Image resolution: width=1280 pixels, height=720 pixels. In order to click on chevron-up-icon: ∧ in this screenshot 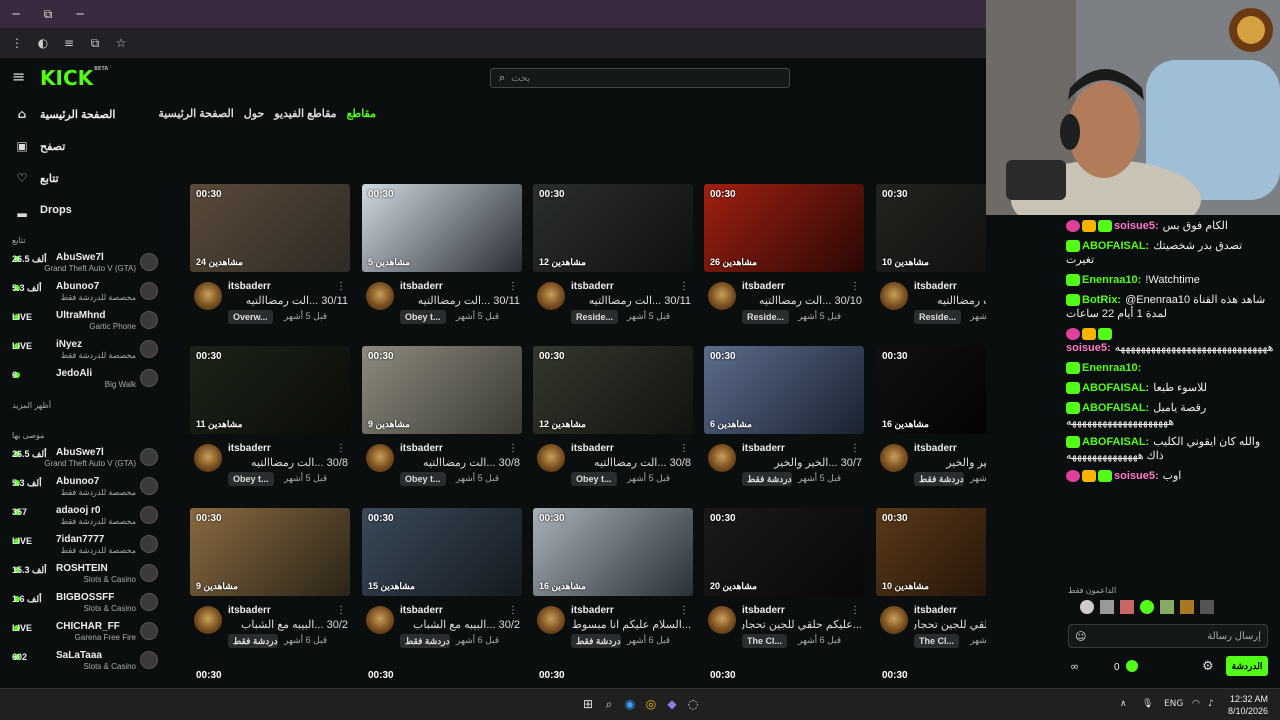, I will do `click(1123, 704)`.